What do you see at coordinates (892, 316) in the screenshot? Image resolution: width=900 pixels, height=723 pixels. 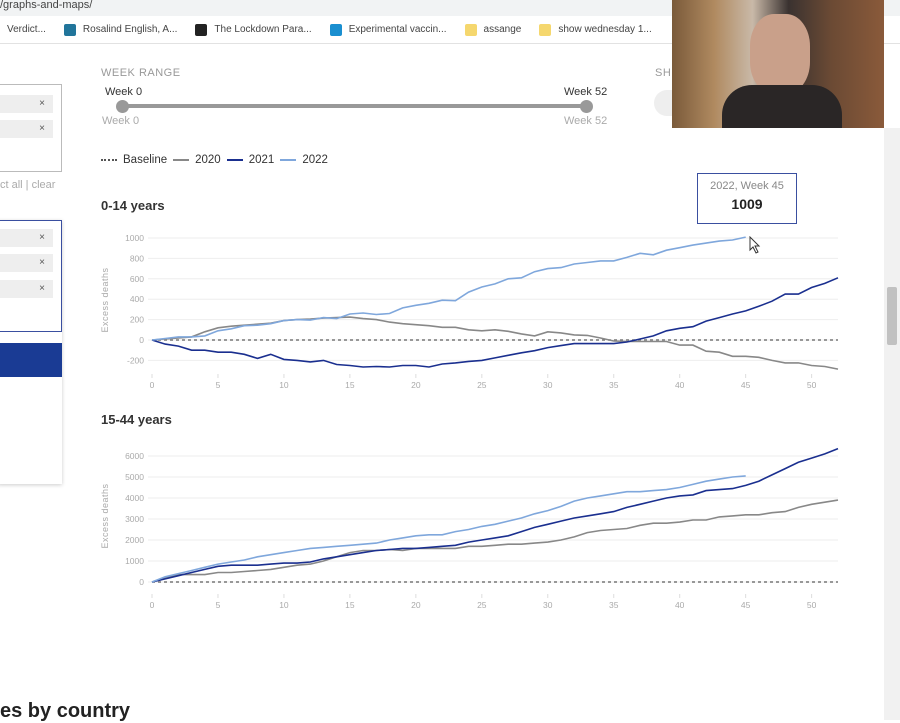 I see `scrollbar-thumb` at bounding box center [892, 316].